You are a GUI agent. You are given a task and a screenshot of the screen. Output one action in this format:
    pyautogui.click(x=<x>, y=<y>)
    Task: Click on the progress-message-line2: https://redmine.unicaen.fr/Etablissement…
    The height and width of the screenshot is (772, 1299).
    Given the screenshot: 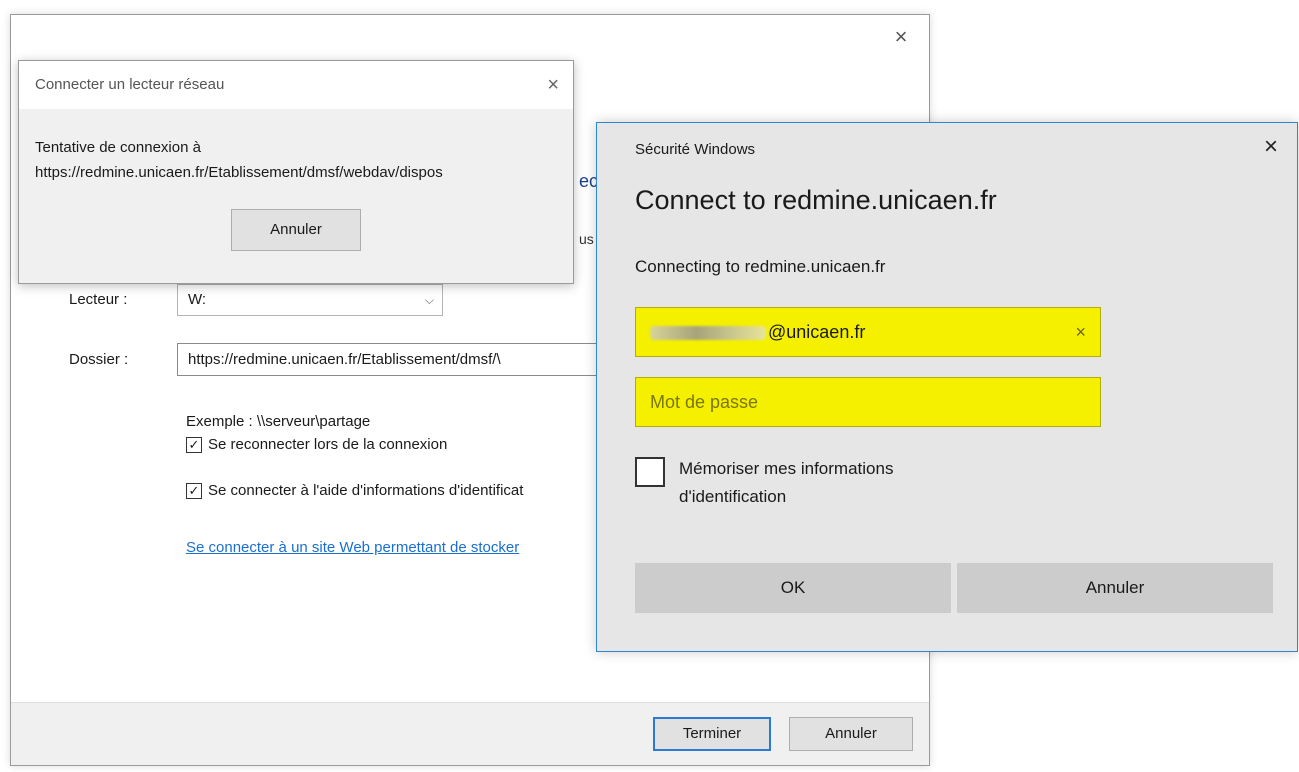 What is the action you would take?
    pyautogui.click(x=239, y=172)
    